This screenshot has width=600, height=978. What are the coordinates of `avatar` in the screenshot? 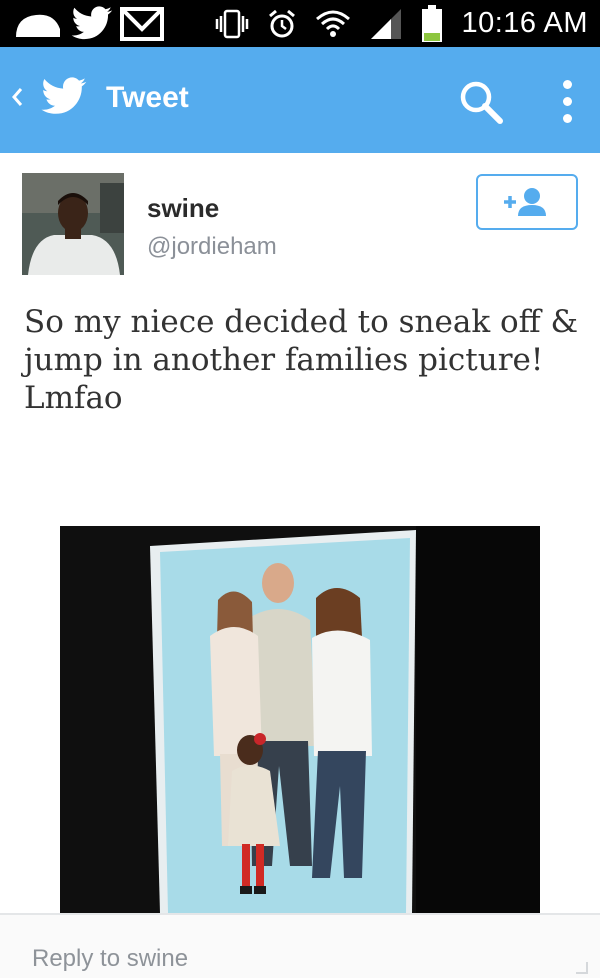 It's located at (73, 224).